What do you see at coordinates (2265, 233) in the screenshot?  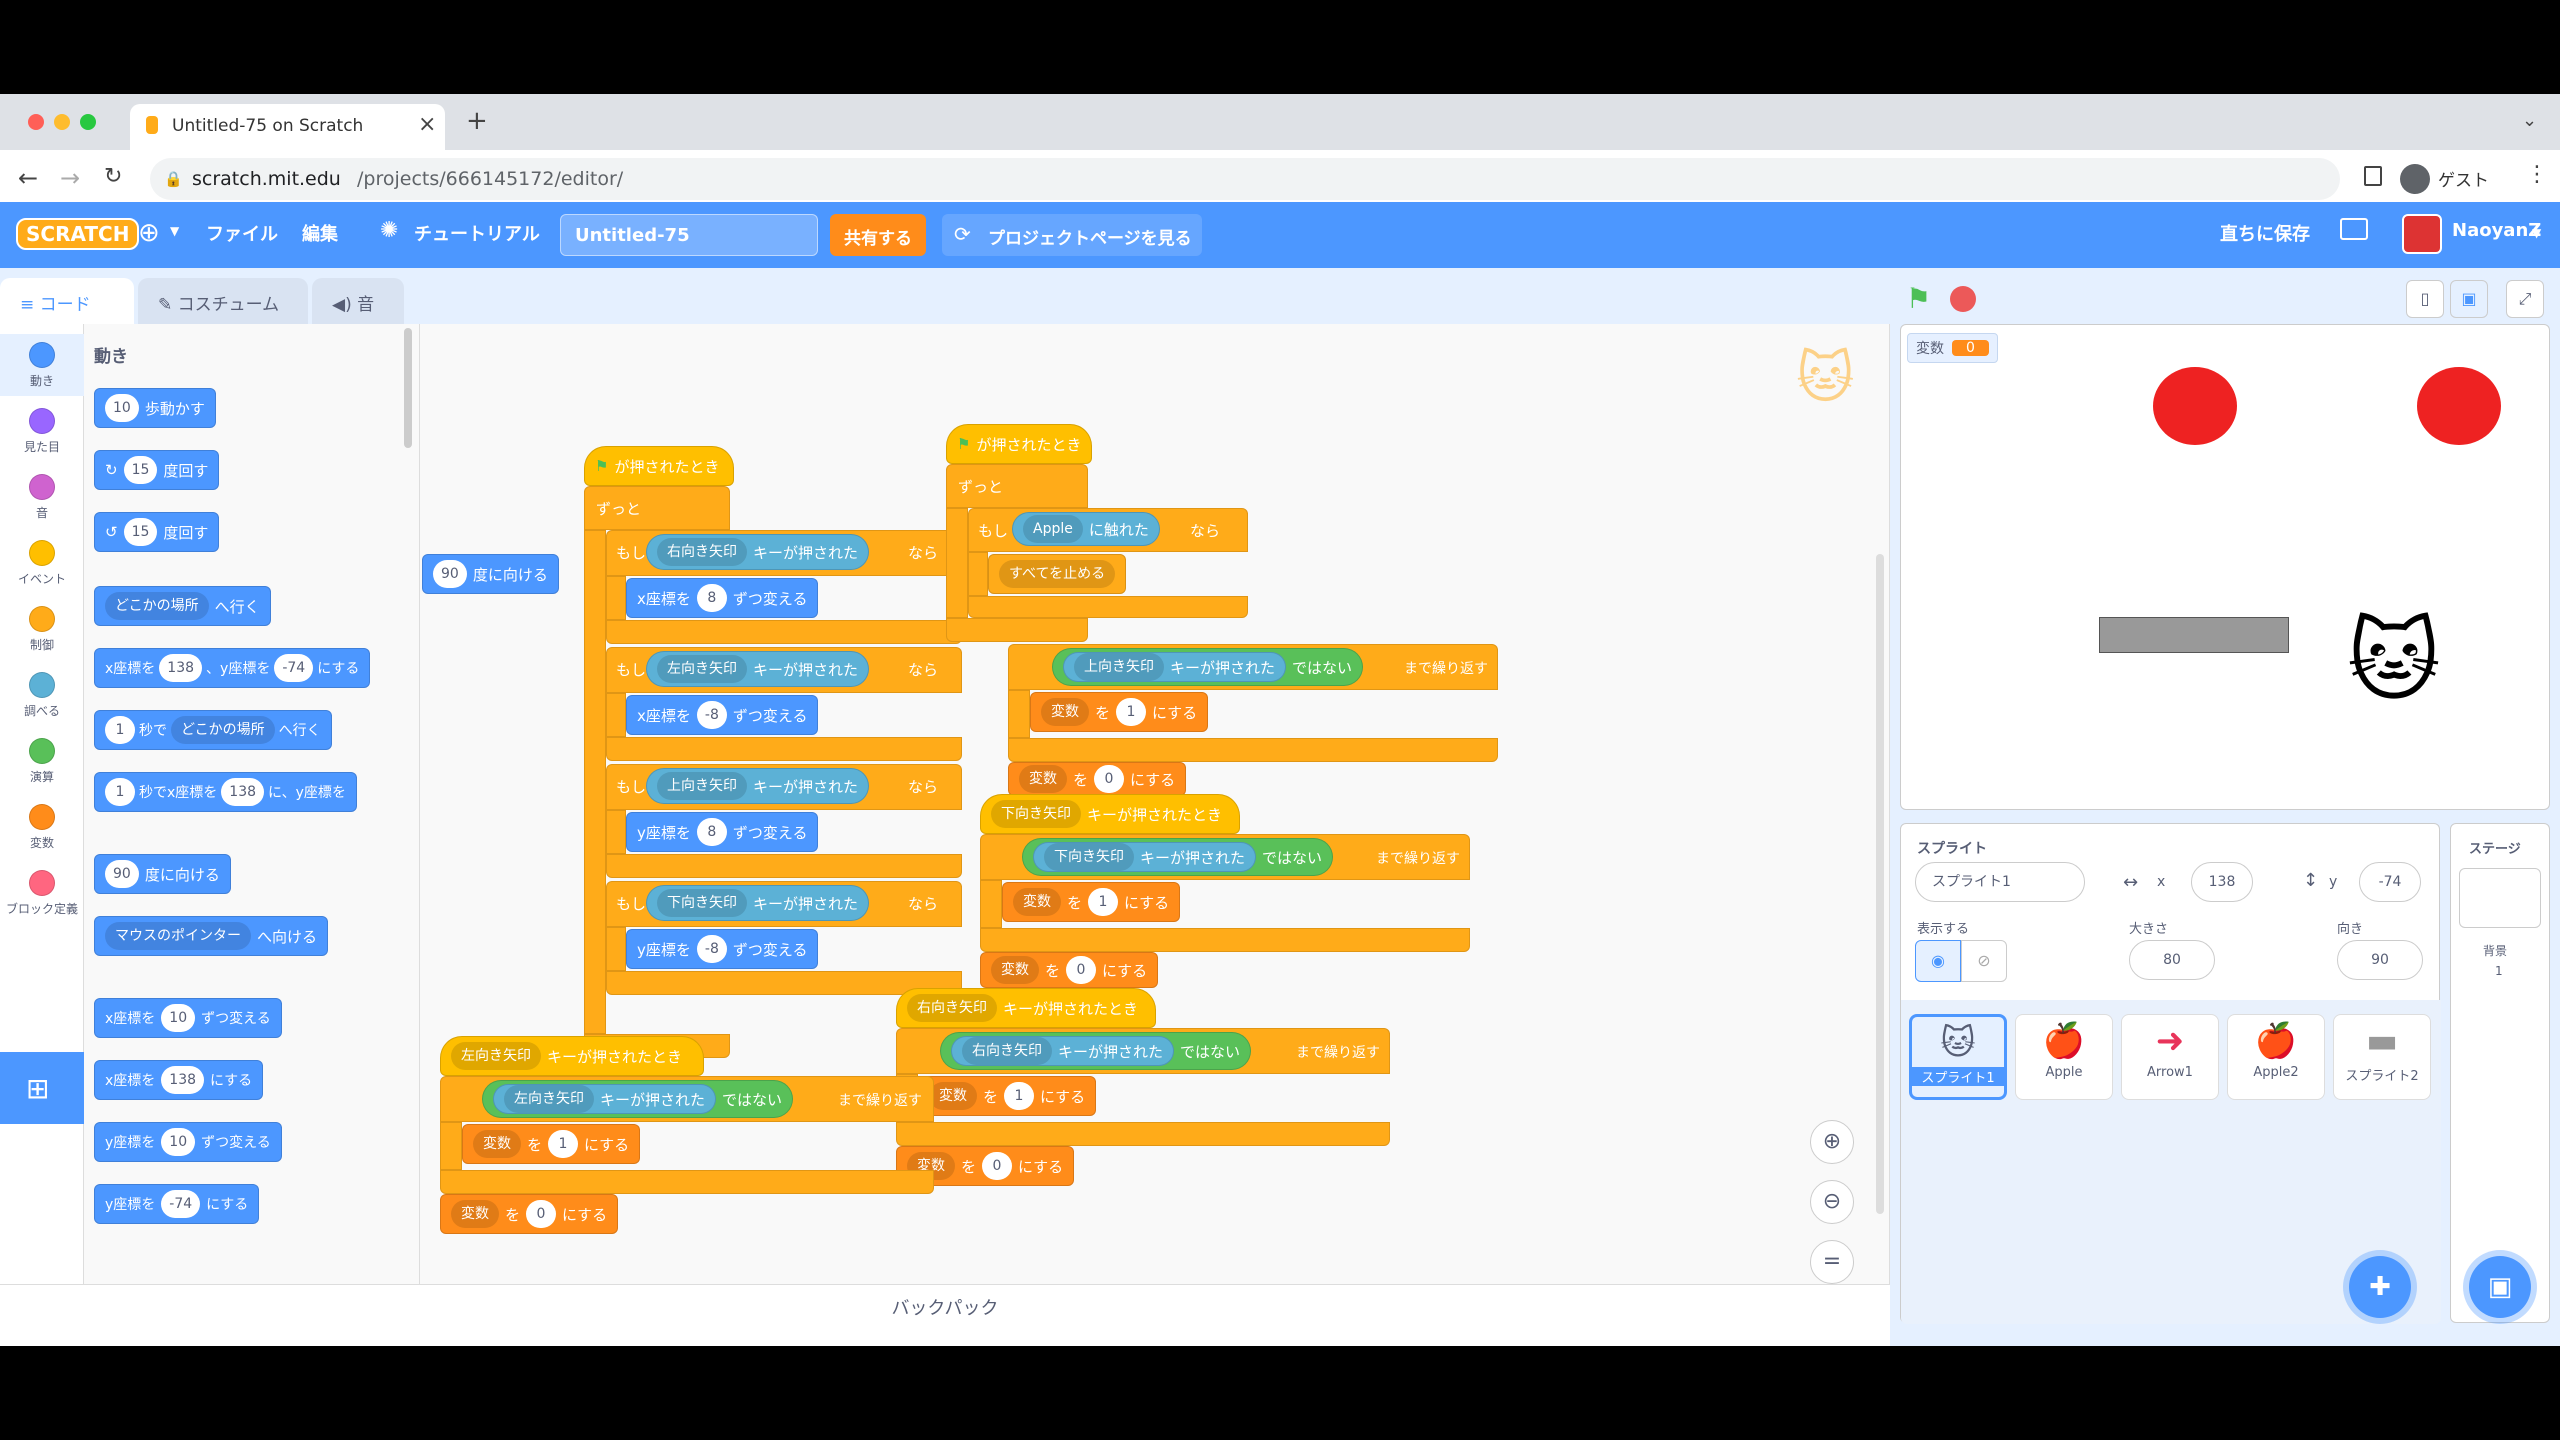 I see `save-now-button: 直ちに保存` at bounding box center [2265, 233].